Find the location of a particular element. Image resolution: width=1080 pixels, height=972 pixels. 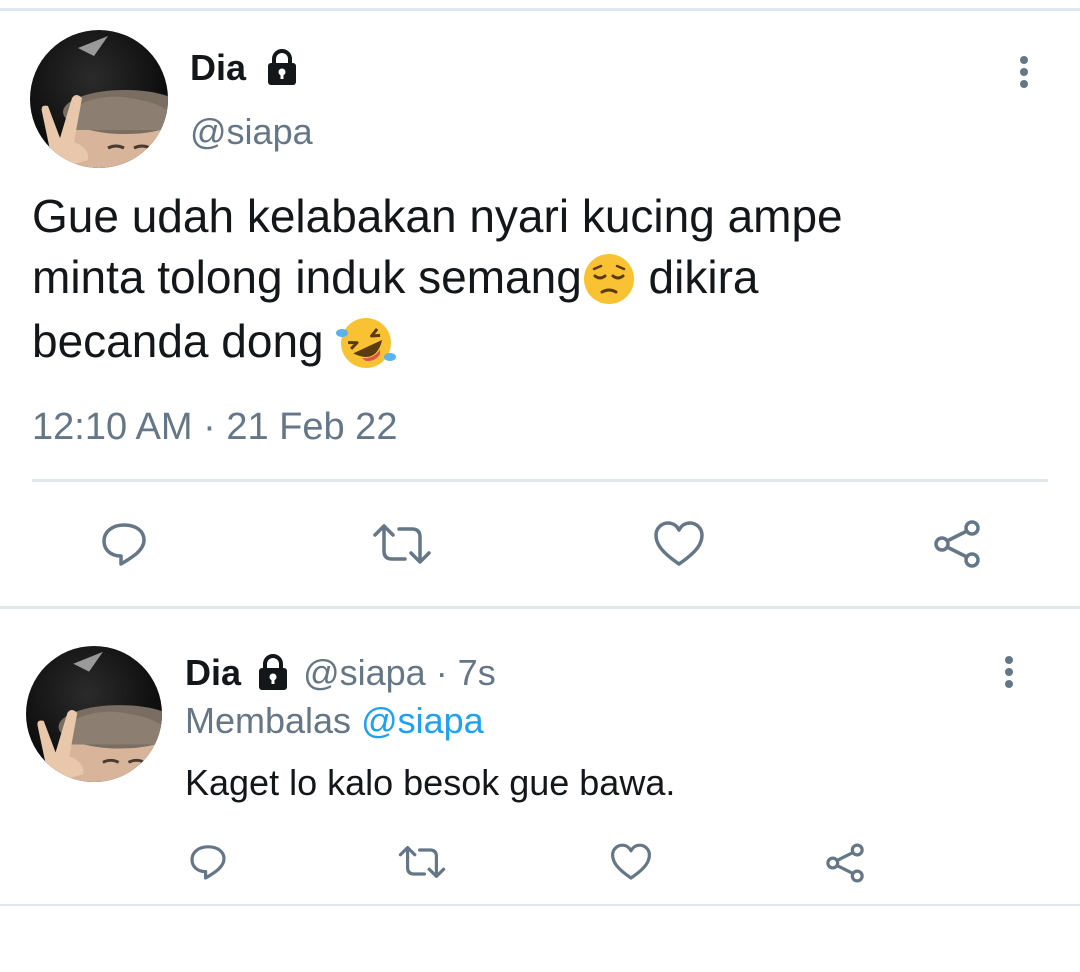

reply-avatar is located at coordinates (94, 714).